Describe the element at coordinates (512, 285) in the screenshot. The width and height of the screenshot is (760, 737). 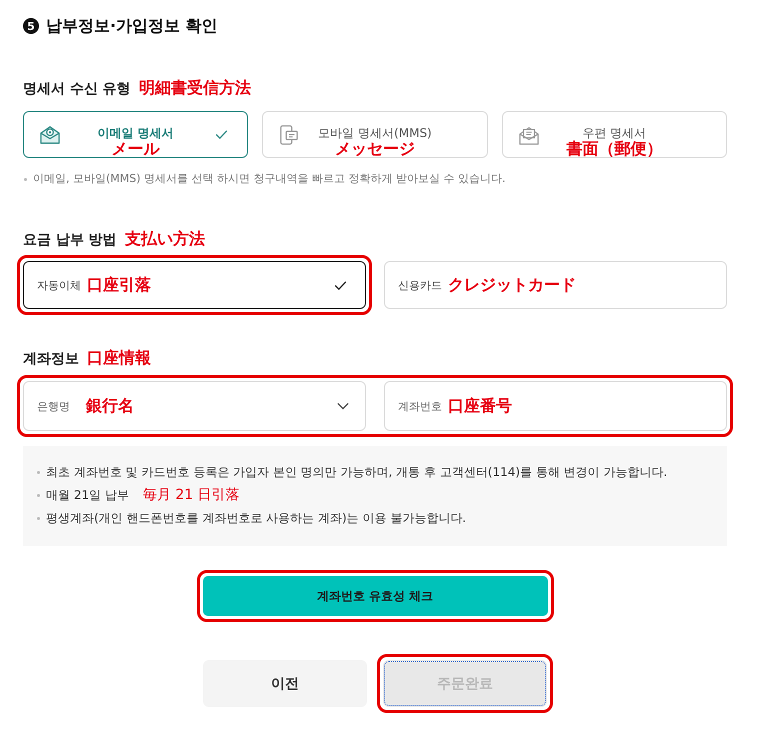
I see `annotation-text: クレジットカード` at that location.